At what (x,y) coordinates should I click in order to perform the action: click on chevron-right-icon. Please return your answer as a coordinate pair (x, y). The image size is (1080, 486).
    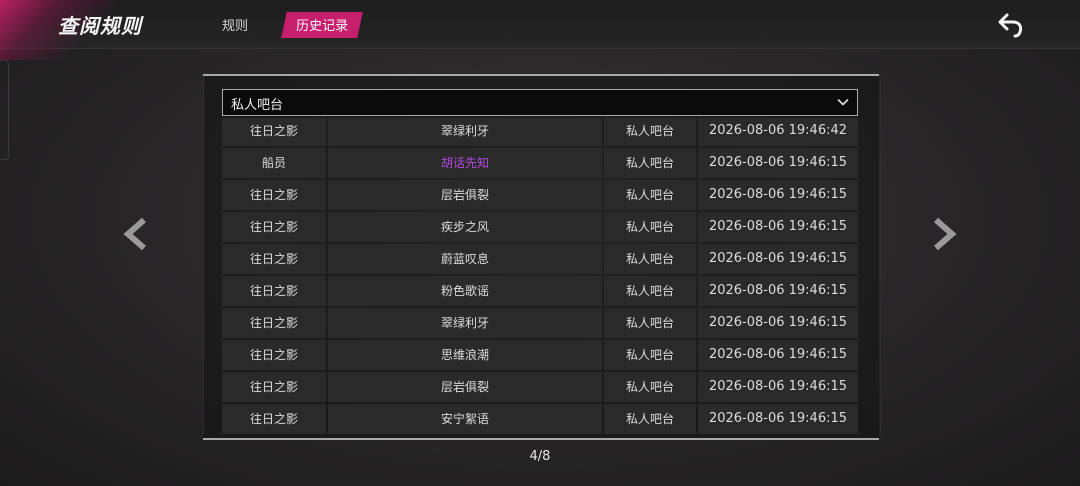
    Looking at the image, I should click on (945, 234).